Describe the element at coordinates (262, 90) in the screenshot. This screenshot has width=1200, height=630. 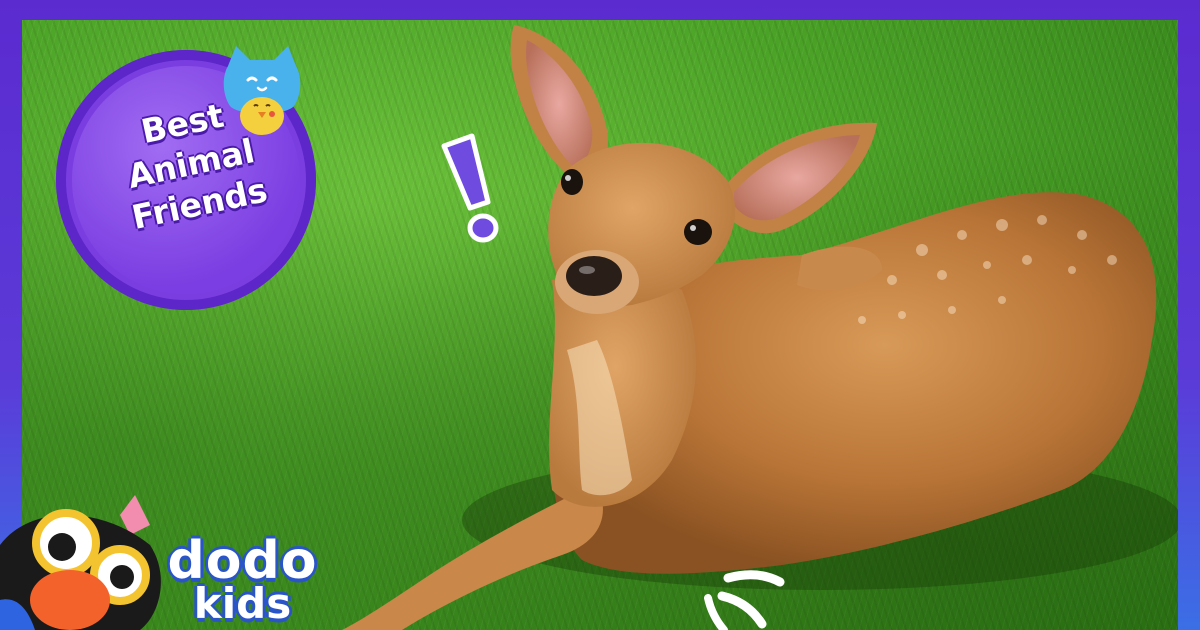
I see `cat-and-chick-icon` at that location.